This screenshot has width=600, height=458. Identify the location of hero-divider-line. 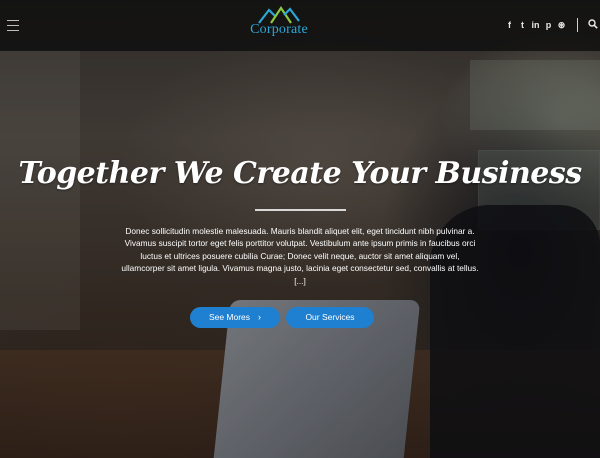
(300, 210).